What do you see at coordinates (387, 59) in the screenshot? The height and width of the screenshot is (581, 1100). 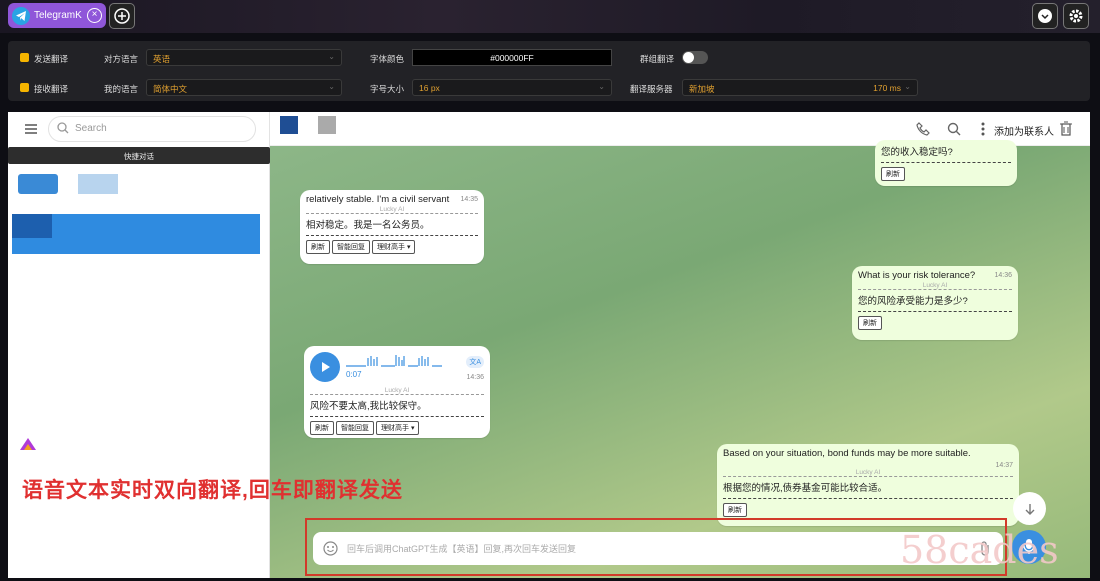 I see `font-color-label: 字体颜色` at bounding box center [387, 59].